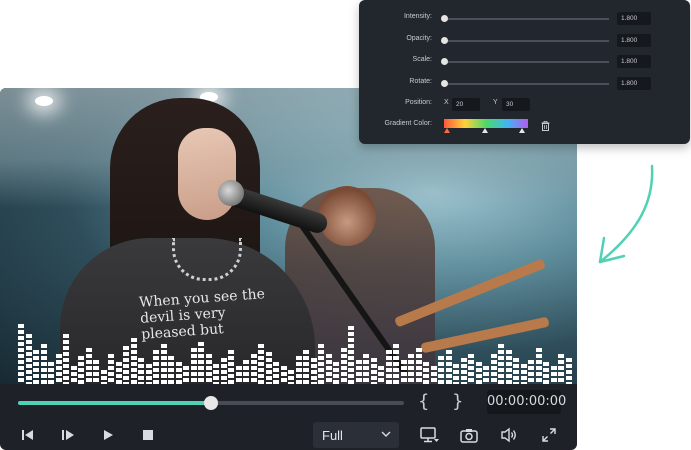 The height and width of the screenshot is (450, 691). I want to click on rotate-slider, so click(525, 83).